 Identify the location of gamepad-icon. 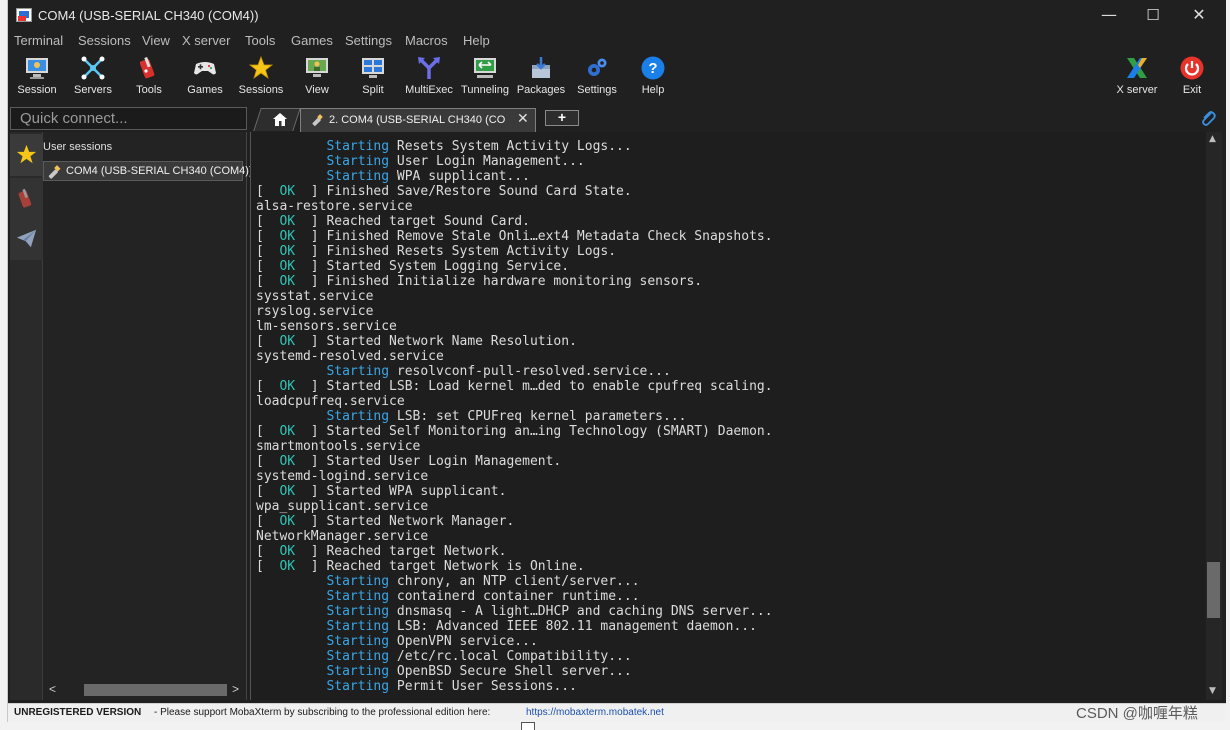
(205, 68).